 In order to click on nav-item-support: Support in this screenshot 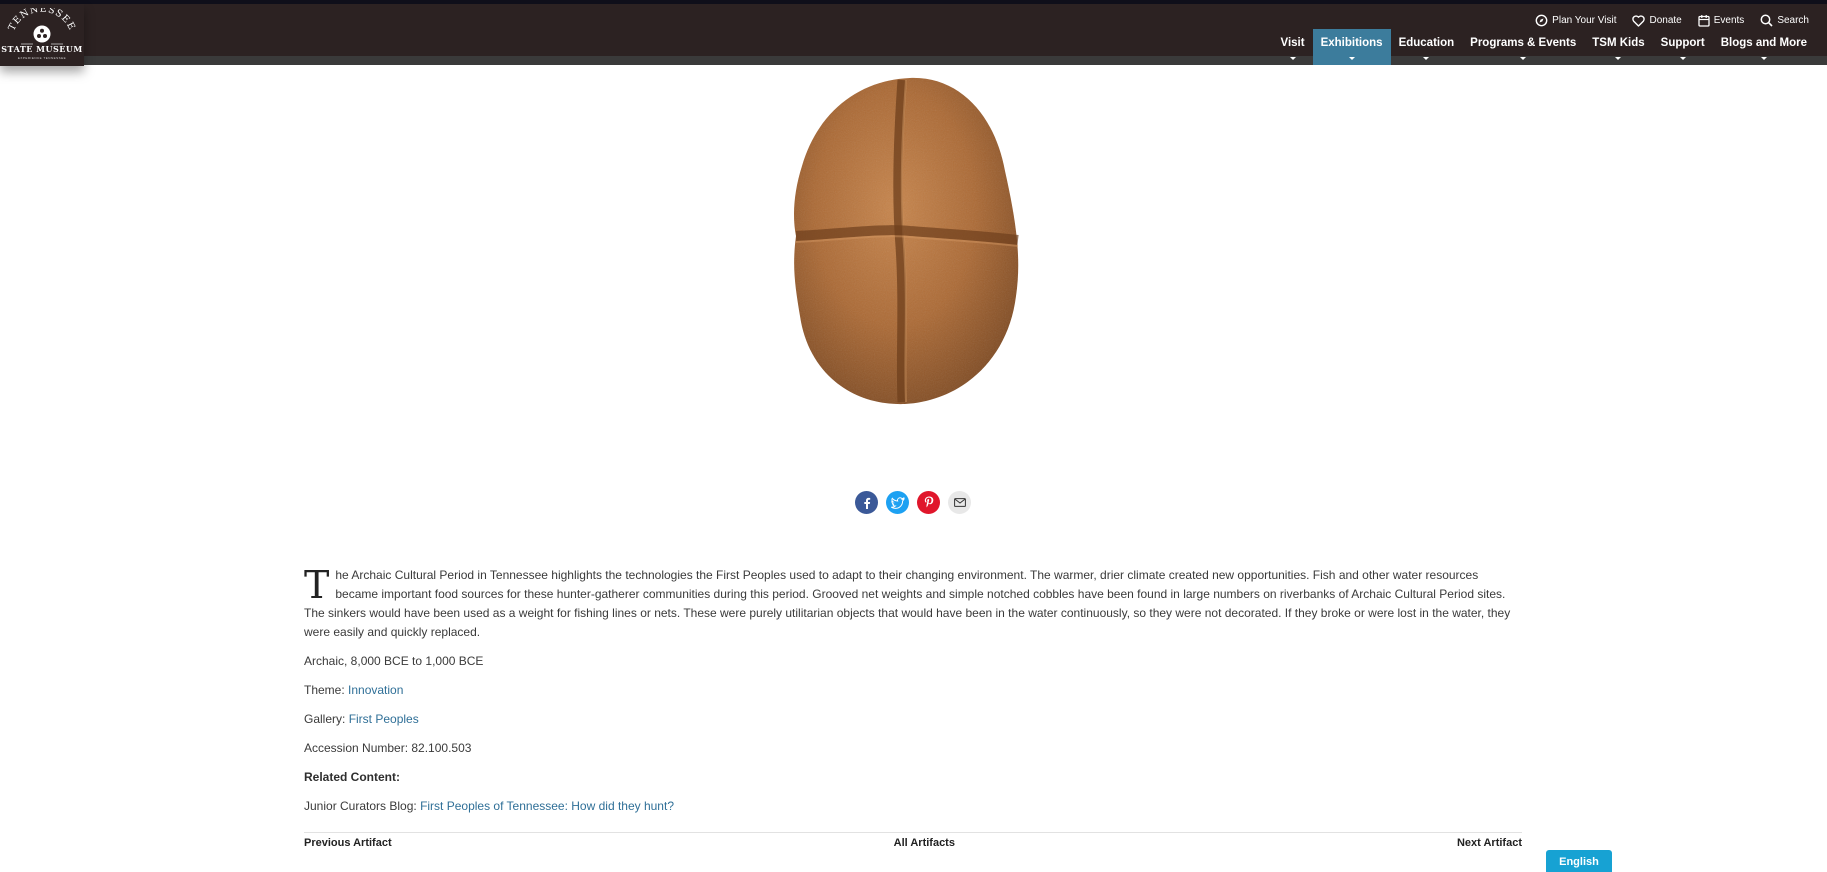, I will do `click(1683, 47)`.